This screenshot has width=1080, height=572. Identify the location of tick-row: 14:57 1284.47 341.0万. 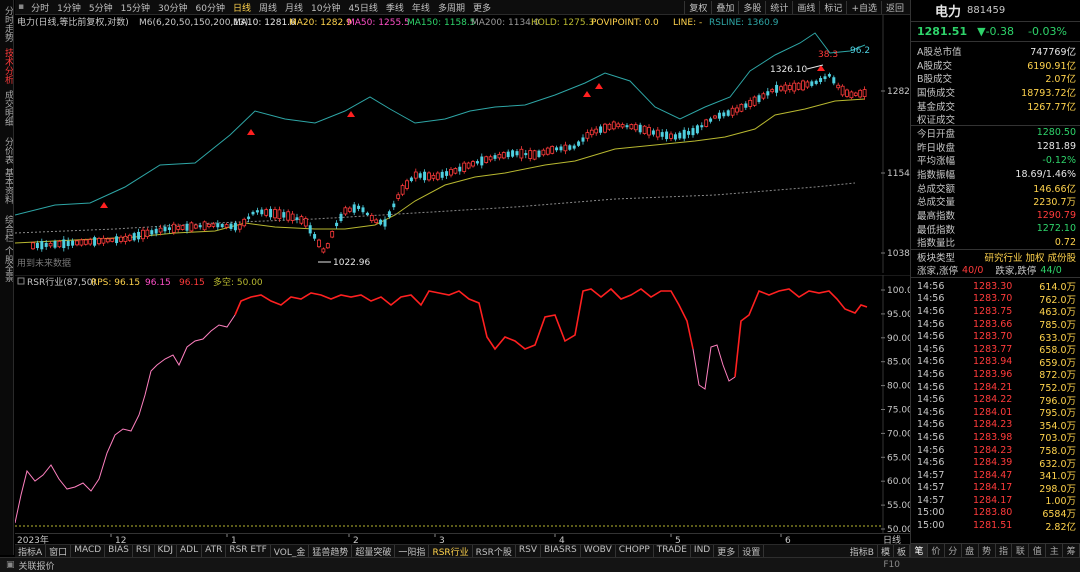
(995, 476).